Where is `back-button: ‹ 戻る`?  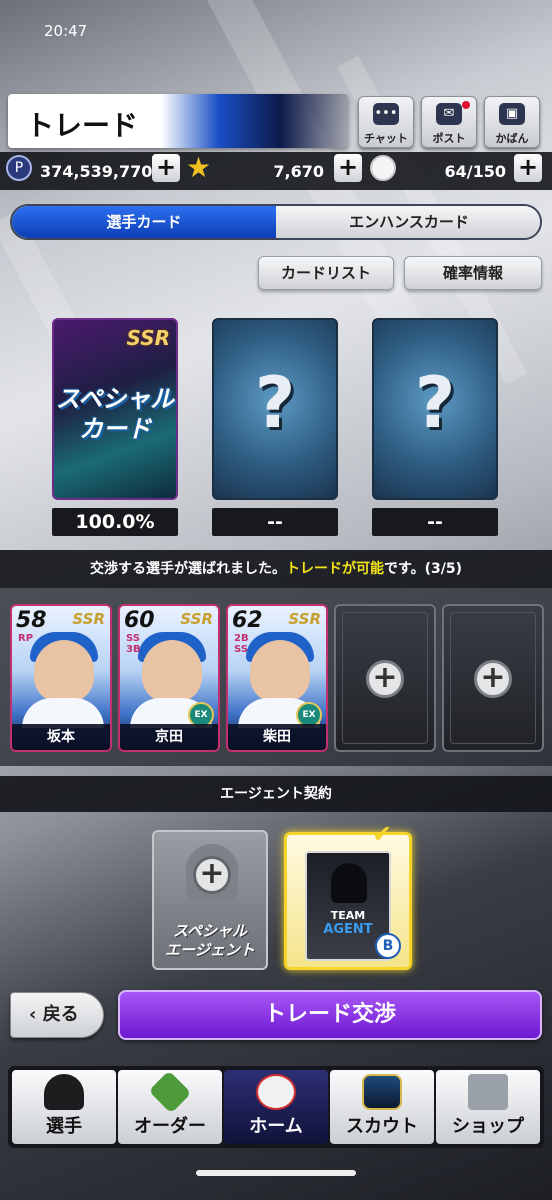
back-button: ‹ 戻る is located at coordinates (57, 1015).